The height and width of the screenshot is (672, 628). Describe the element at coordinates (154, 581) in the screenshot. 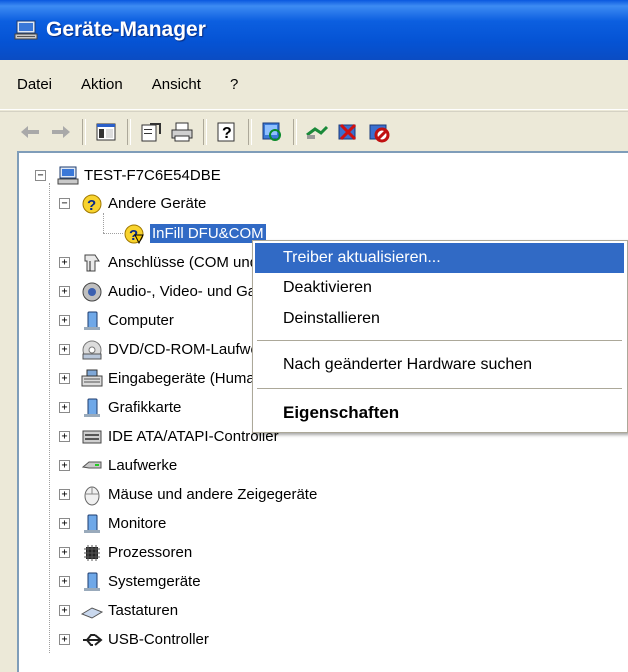

I see `tree-item-label: Systemgeräte` at that location.